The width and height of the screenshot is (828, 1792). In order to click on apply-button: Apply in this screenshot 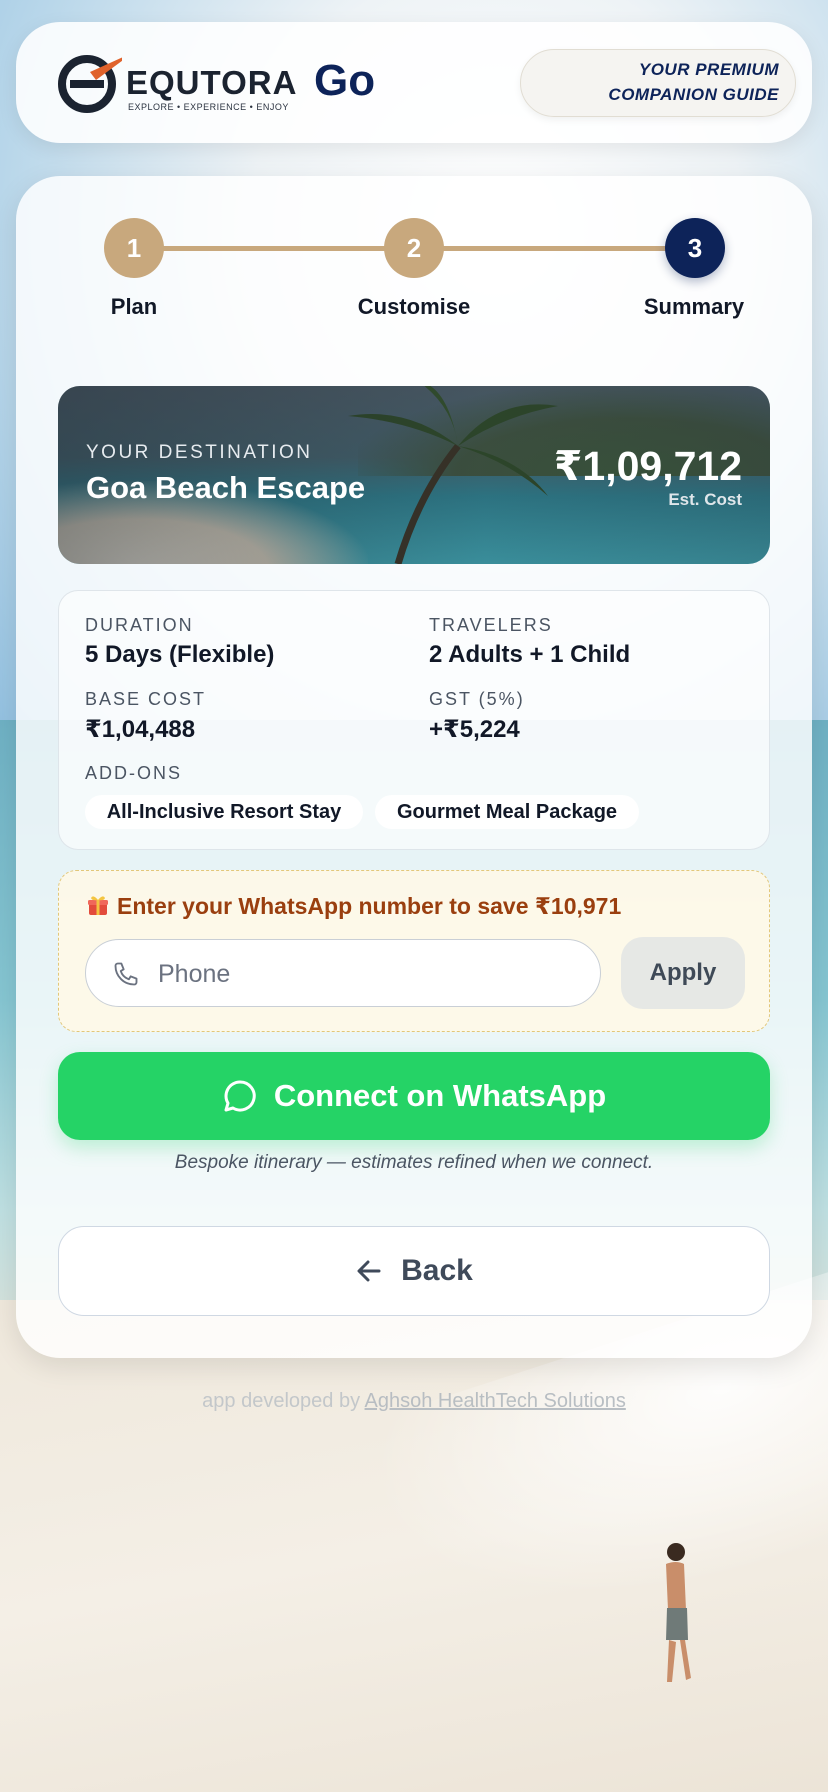, I will do `click(683, 973)`.